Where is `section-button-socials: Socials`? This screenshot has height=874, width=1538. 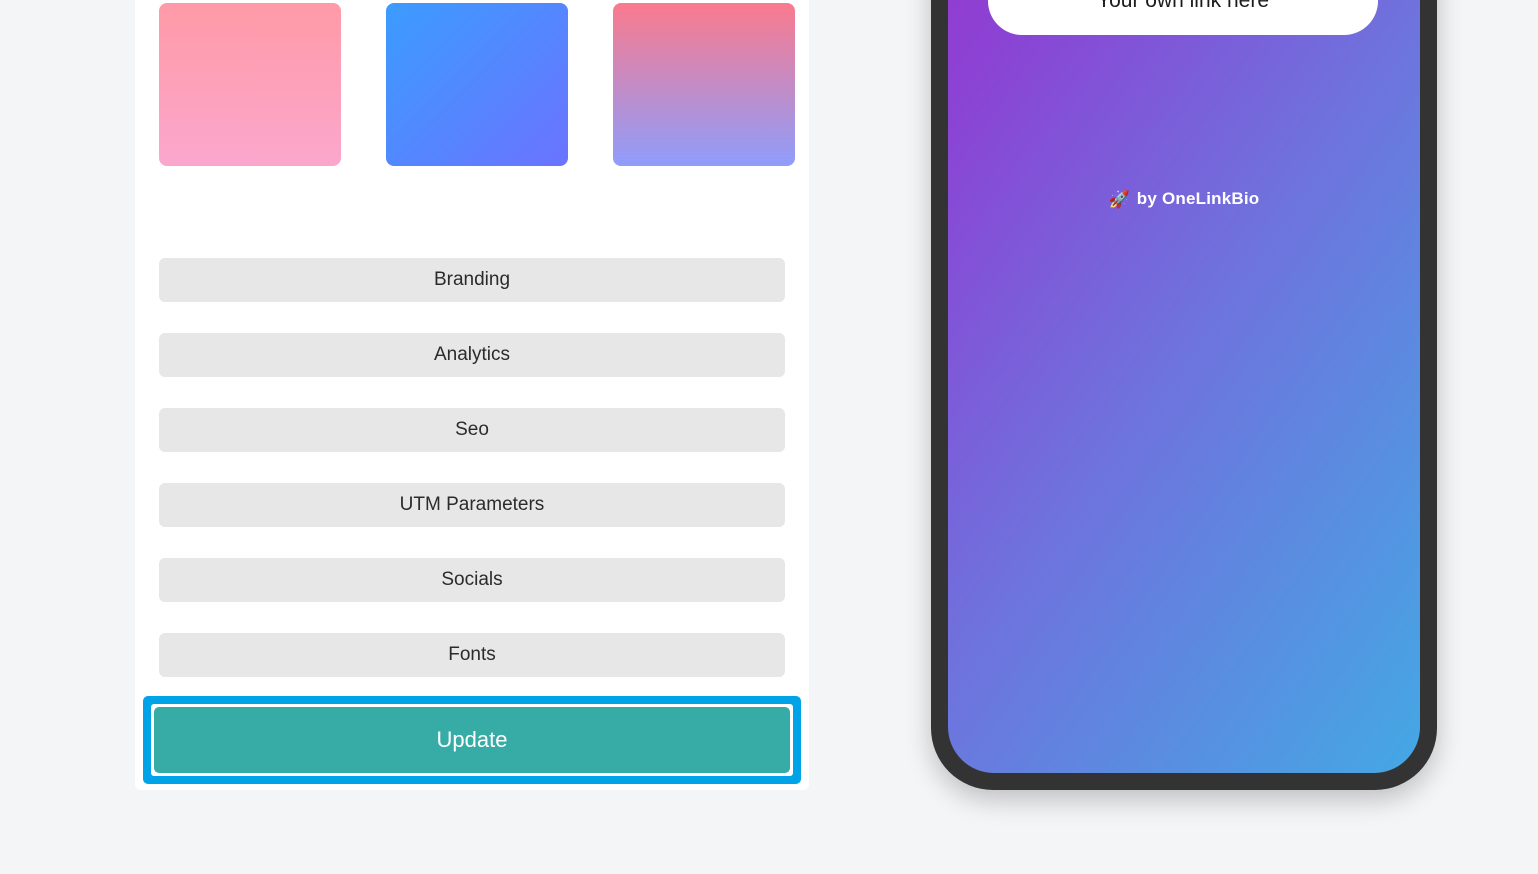
section-button-socials: Socials is located at coordinates (472, 580).